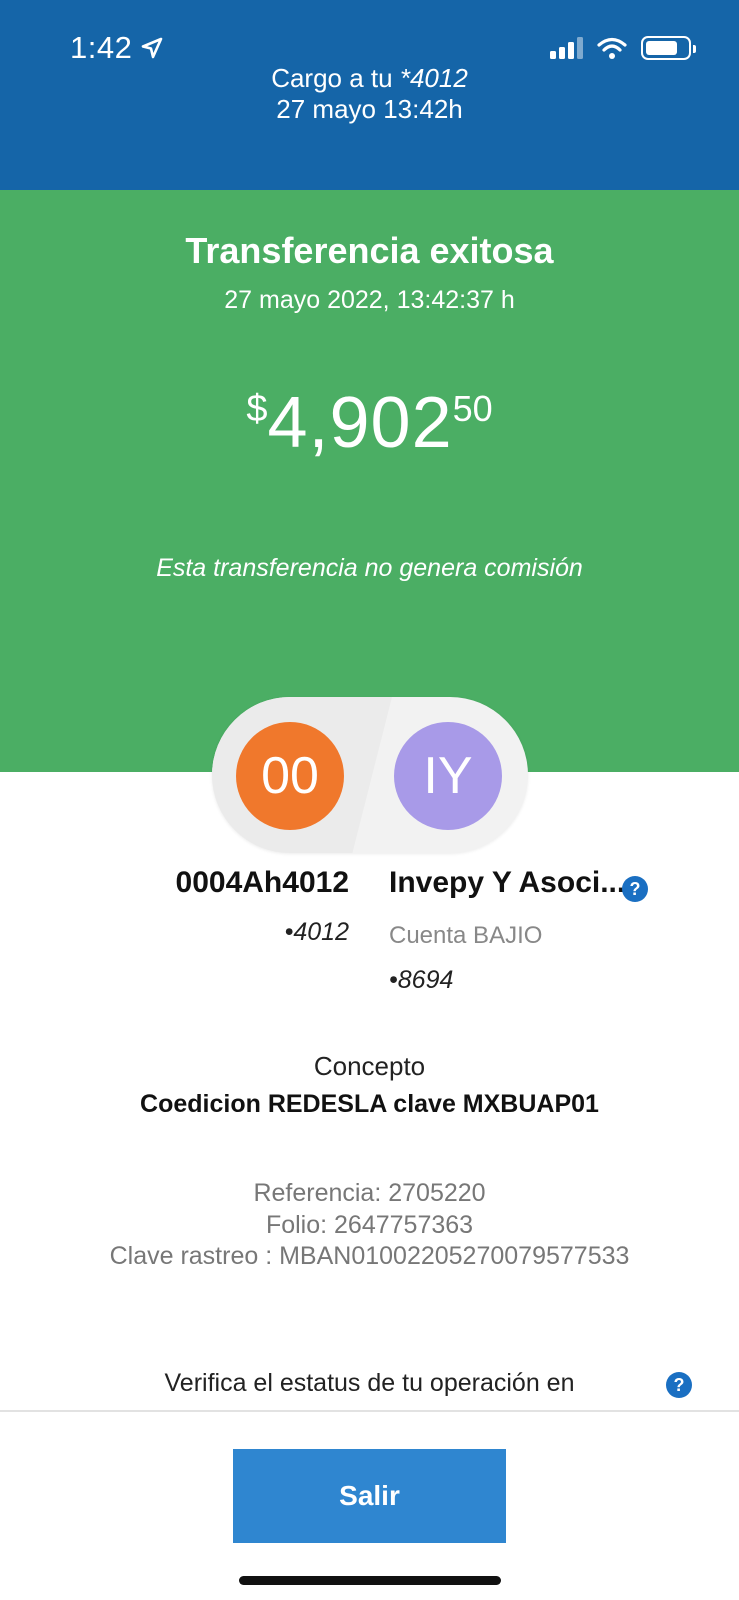 The height and width of the screenshot is (1600, 739). I want to click on amount-integer: 4,902, so click(360, 423).